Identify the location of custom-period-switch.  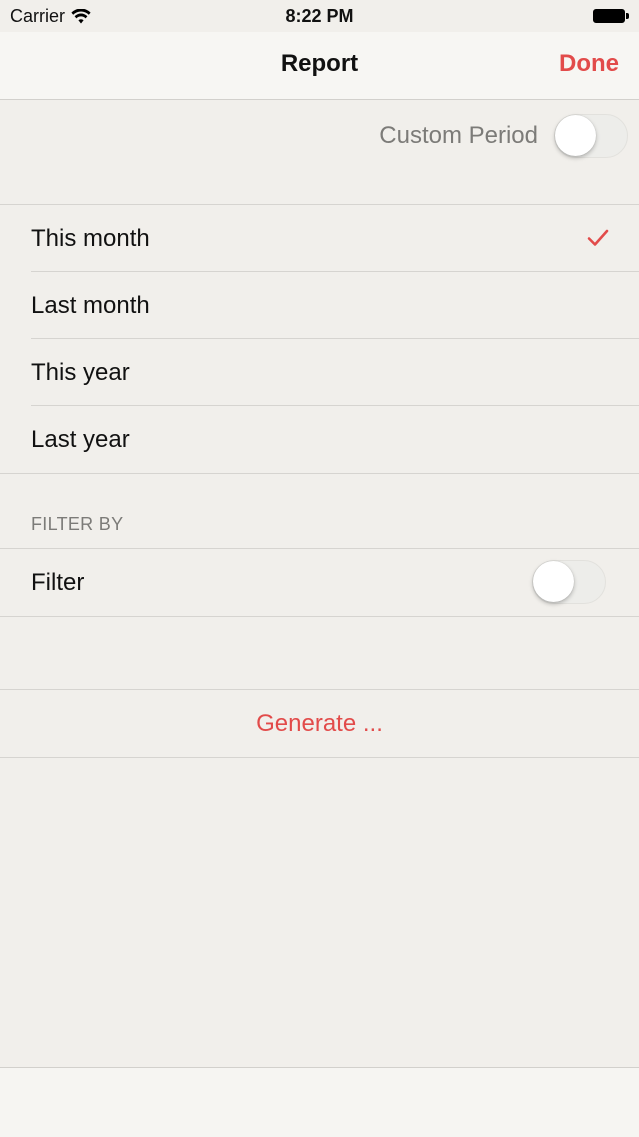
(591, 136).